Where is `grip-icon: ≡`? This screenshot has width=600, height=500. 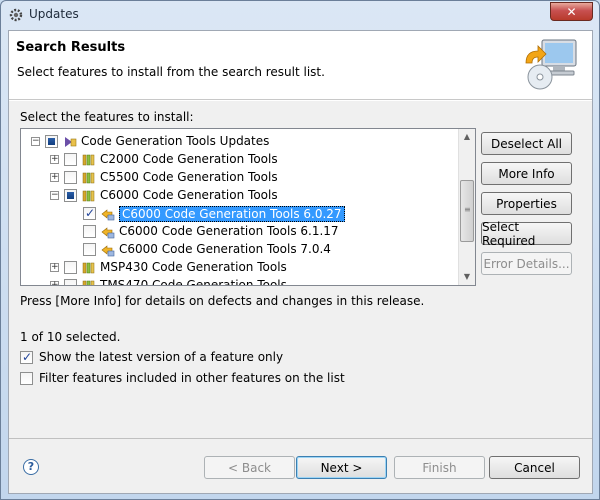
grip-icon: ≡ is located at coordinates (467, 209).